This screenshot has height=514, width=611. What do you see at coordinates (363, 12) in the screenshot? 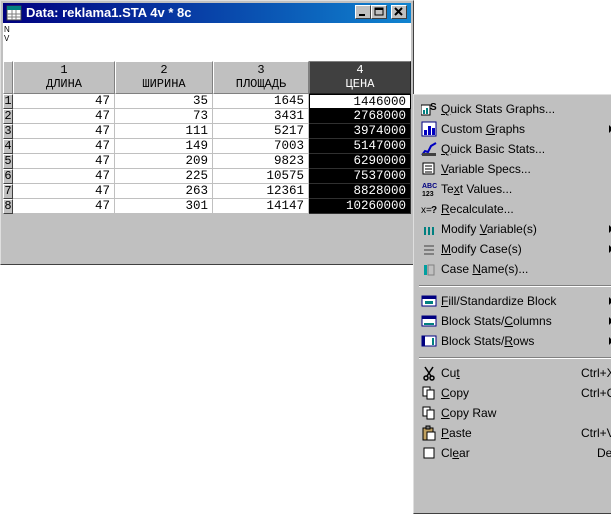
I see `minimize-button` at bounding box center [363, 12].